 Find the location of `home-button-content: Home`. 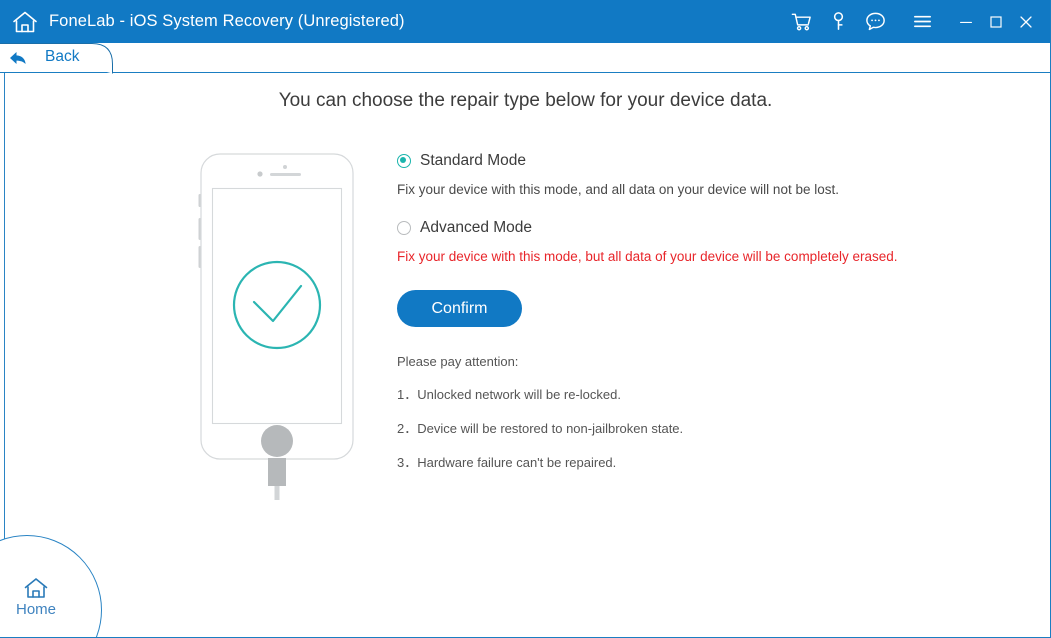

home-button-content: Home is located at coordinates (36, 597).